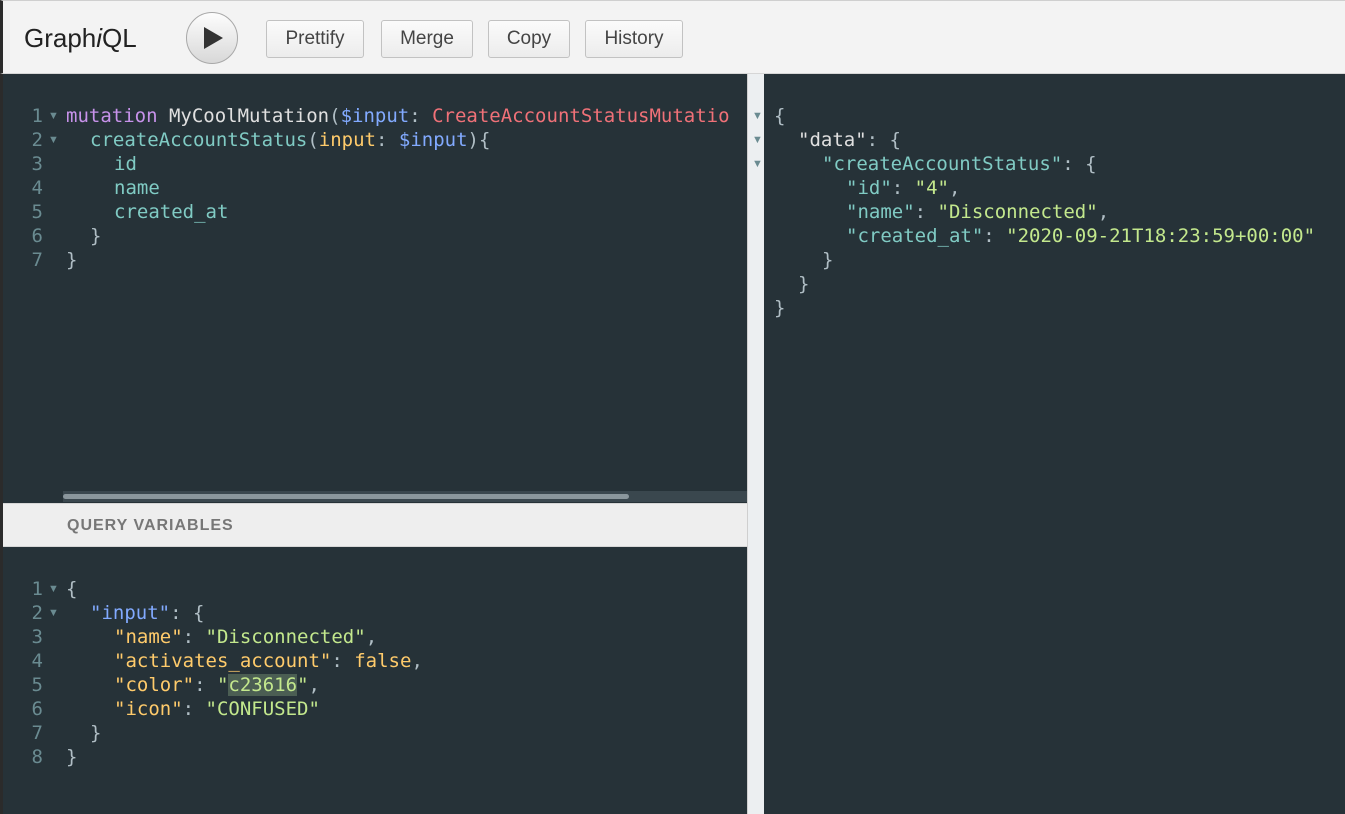 This screenshot has width=1345, height=814. I want to click on scrollbar-thumb, so click(346, 496).